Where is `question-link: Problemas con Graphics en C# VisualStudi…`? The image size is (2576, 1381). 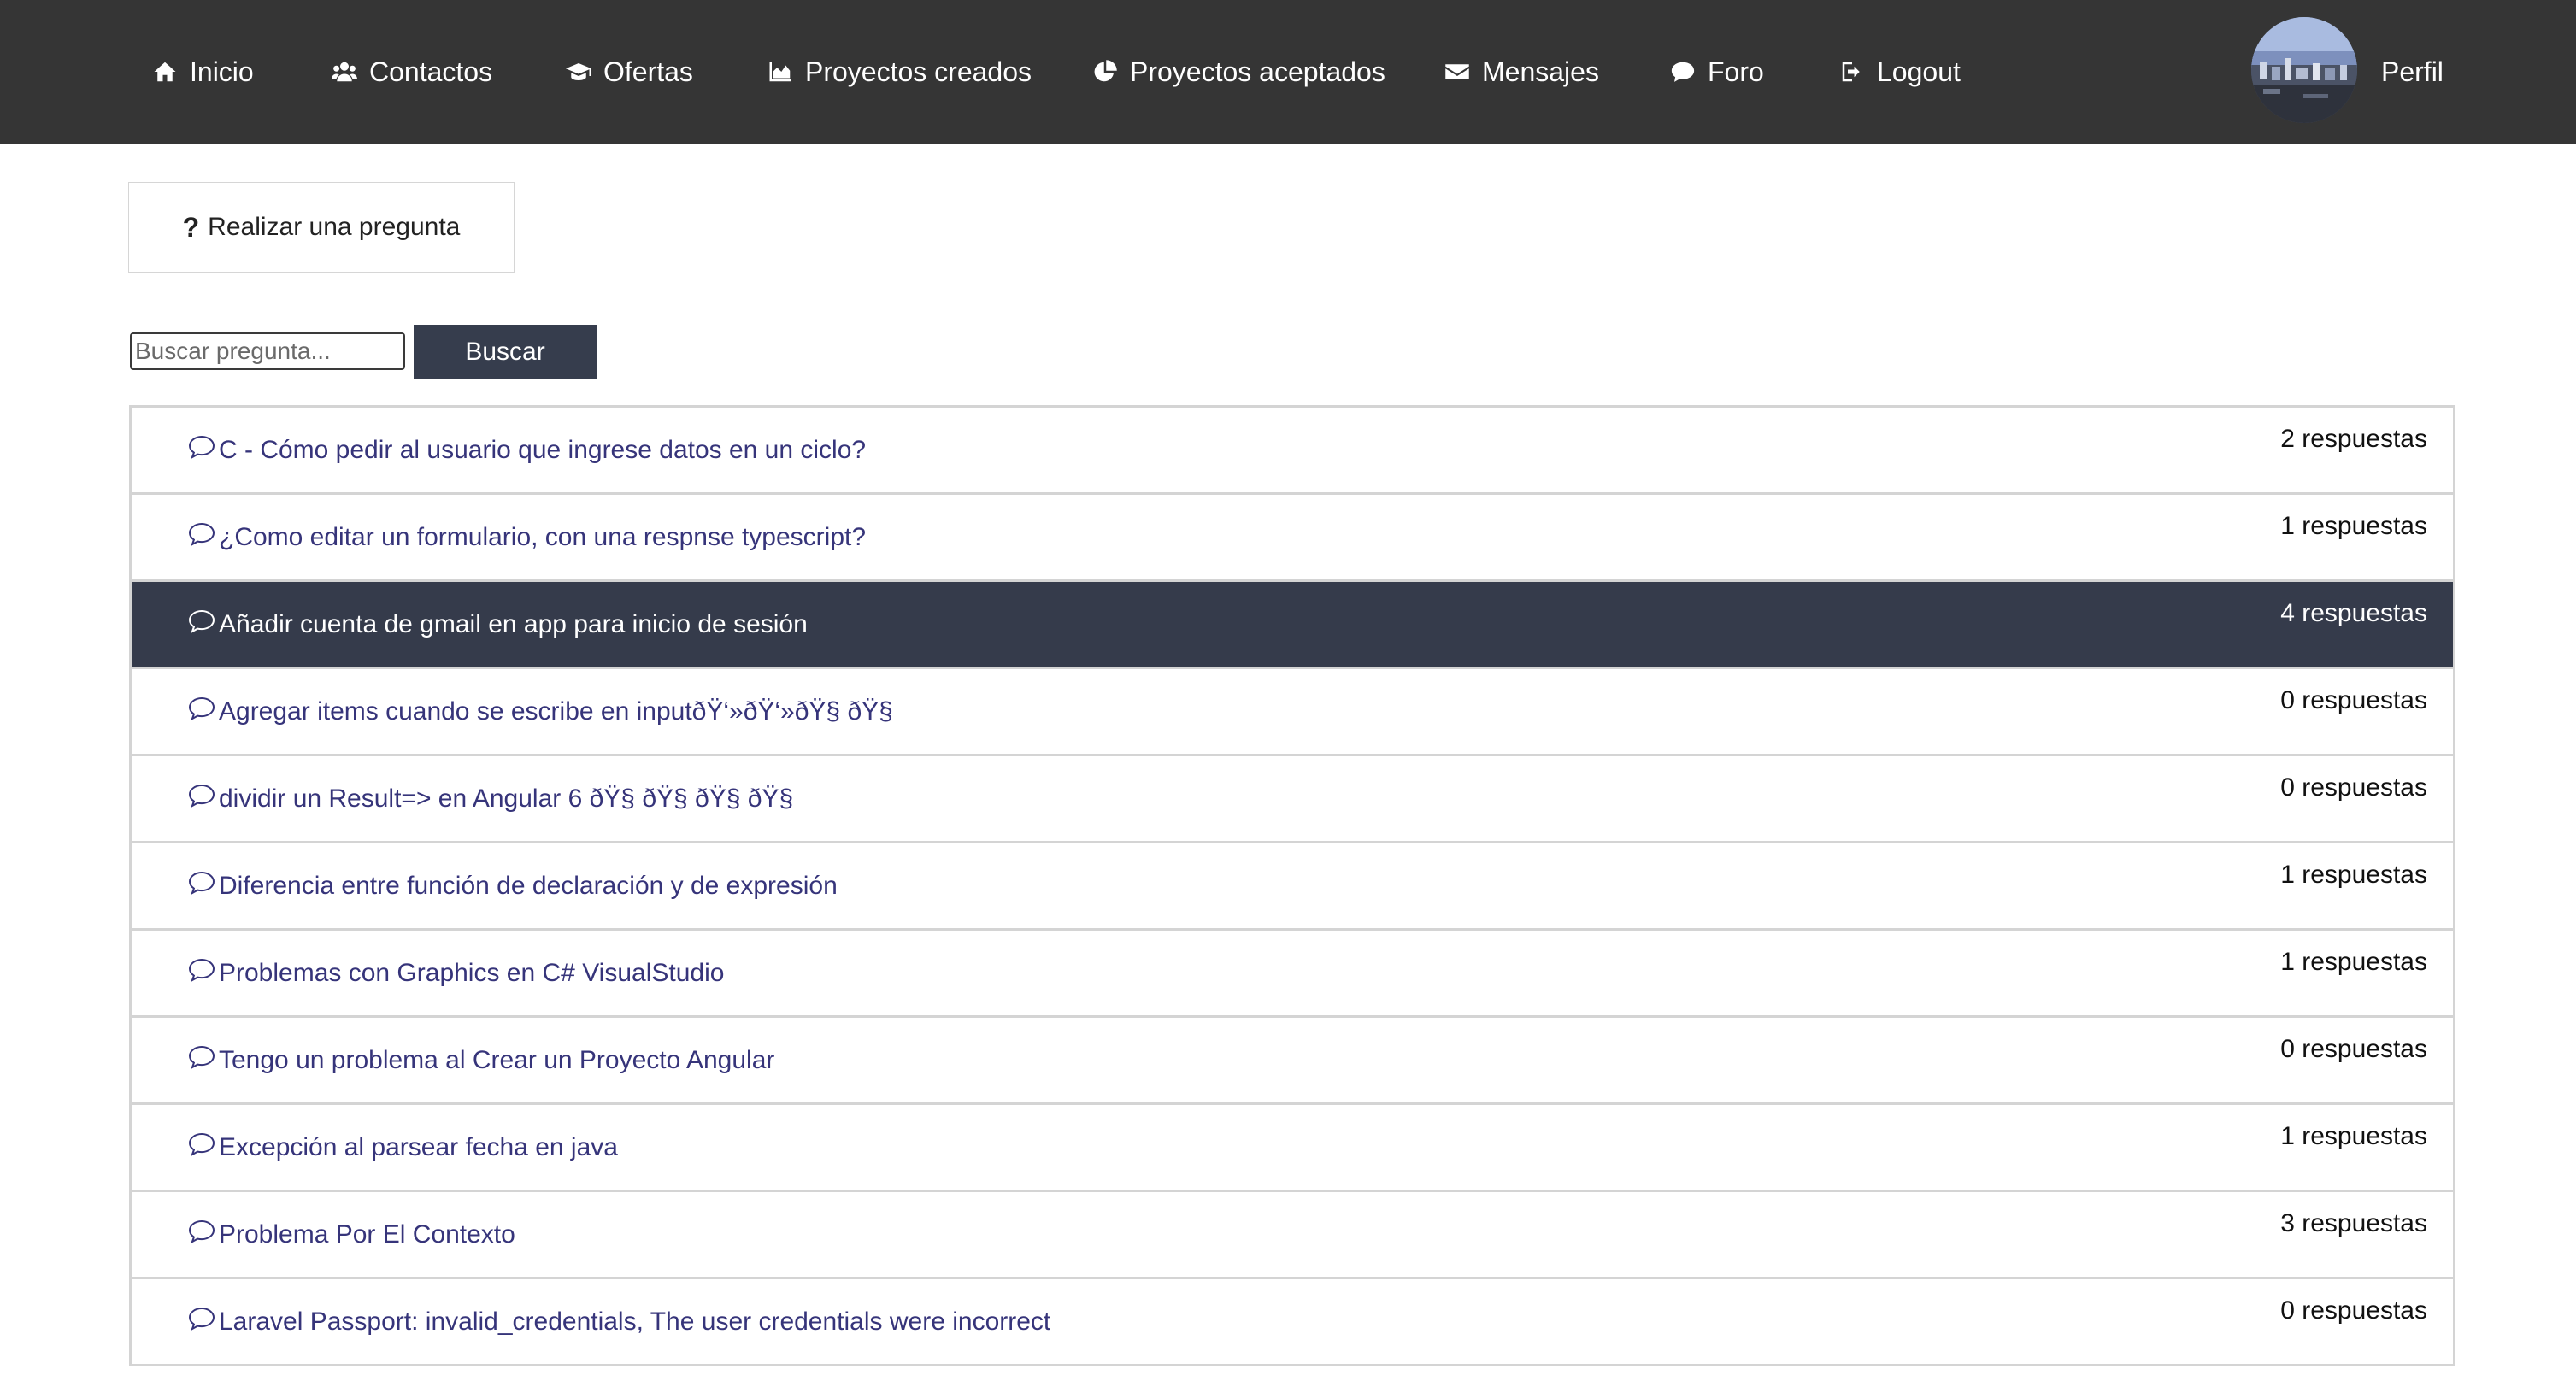 question-link: Problemas con Graphics en C# VisualStudi… is located at coordinates (456, 973).